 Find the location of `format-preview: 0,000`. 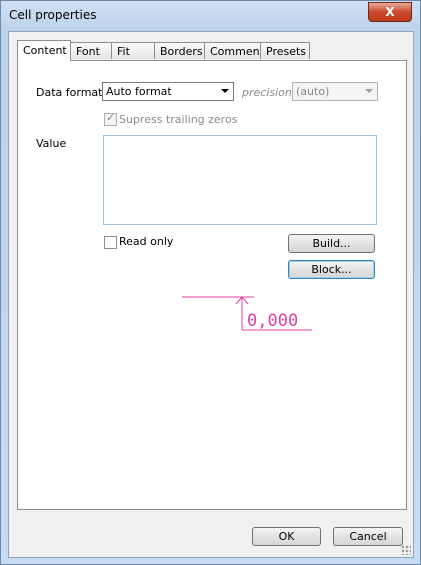

format-preview: 0,000 is located at coordinates (247, 313).